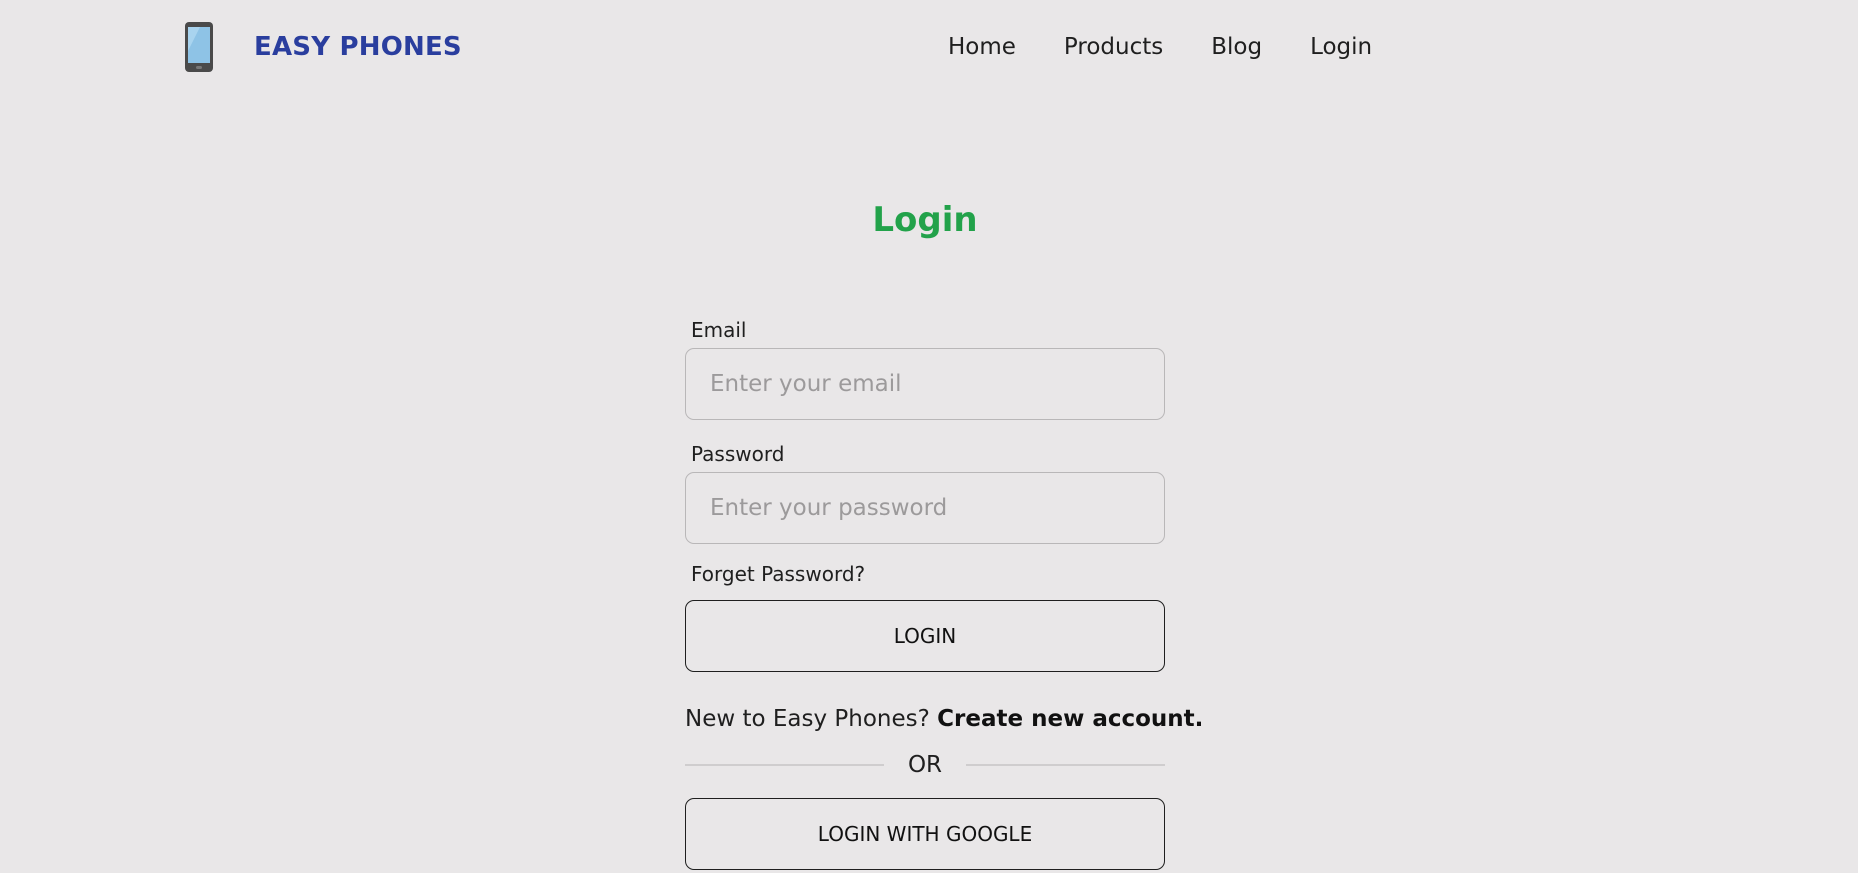  I want to click on divider-line-right, so click(1065, 765).